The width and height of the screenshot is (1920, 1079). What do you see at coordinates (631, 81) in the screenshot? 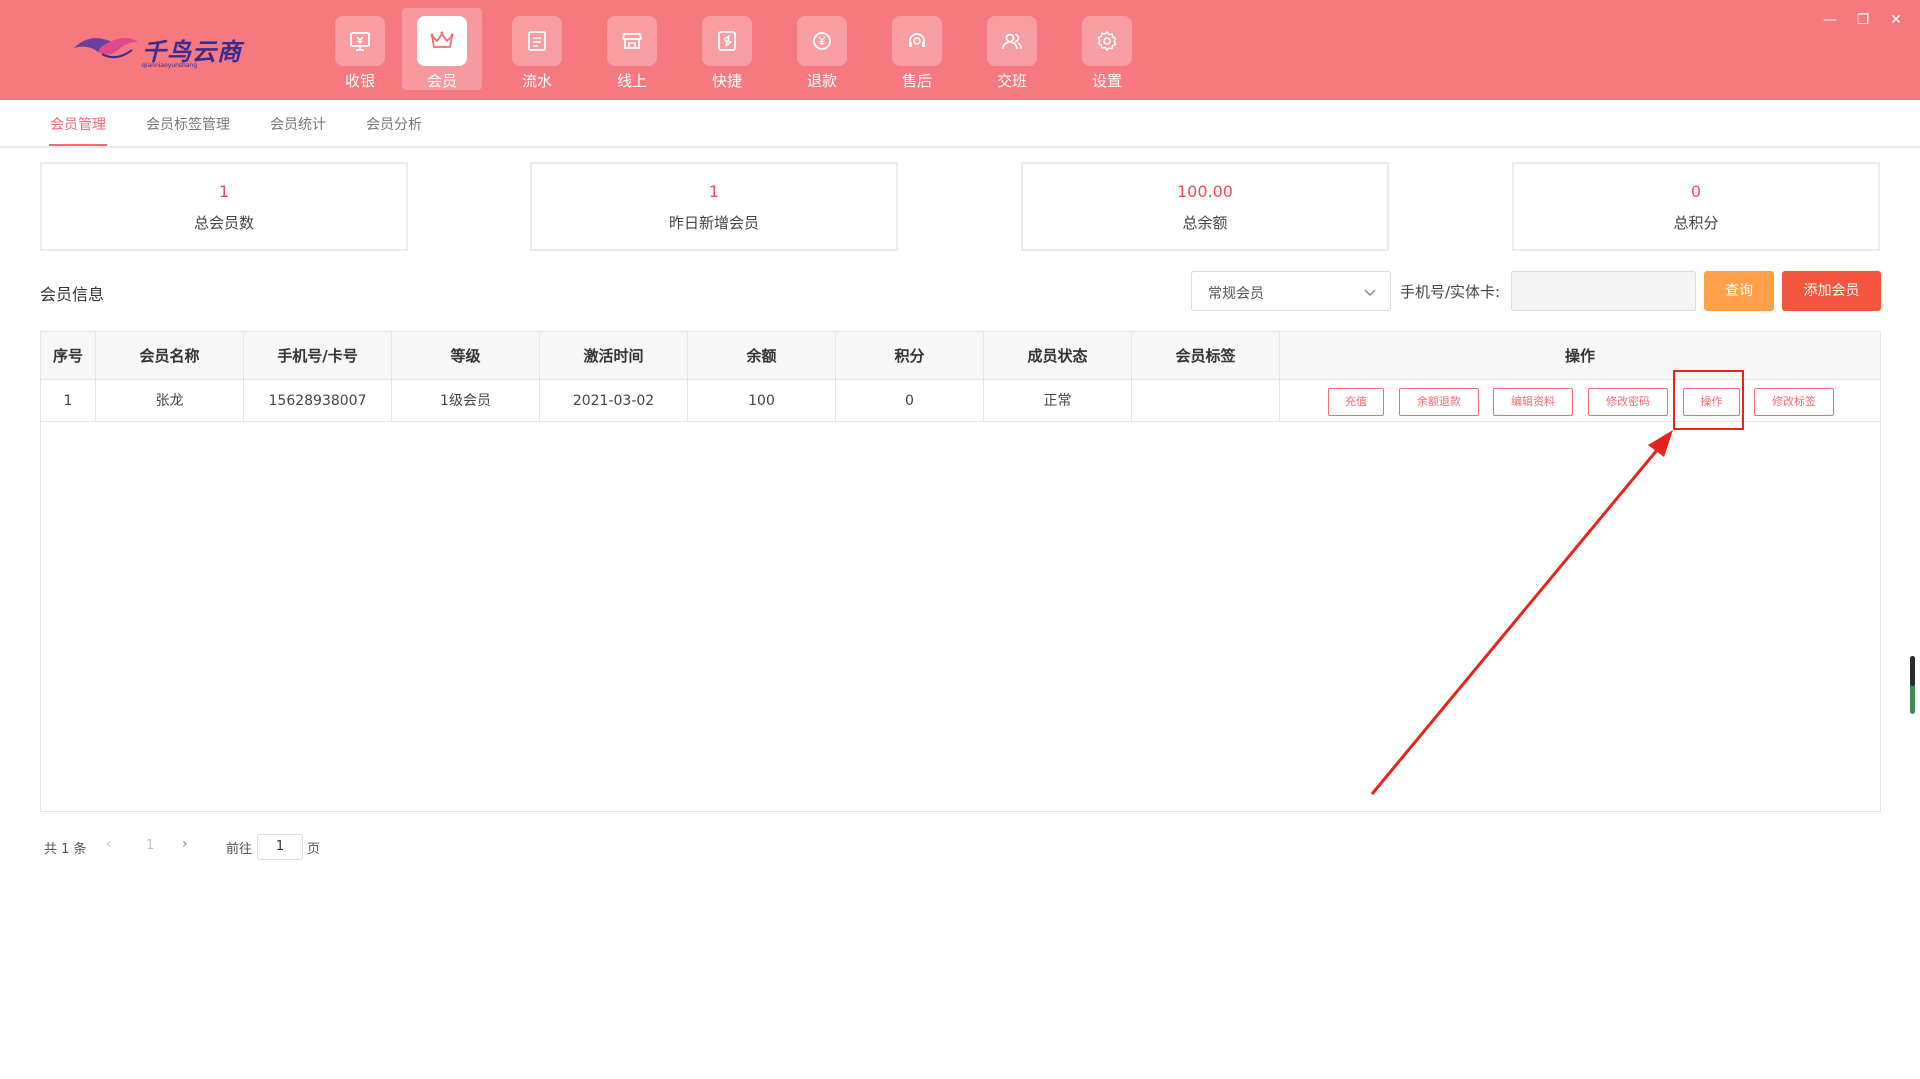
I see `nav-label: 线上` at bounding box center [631, 81].